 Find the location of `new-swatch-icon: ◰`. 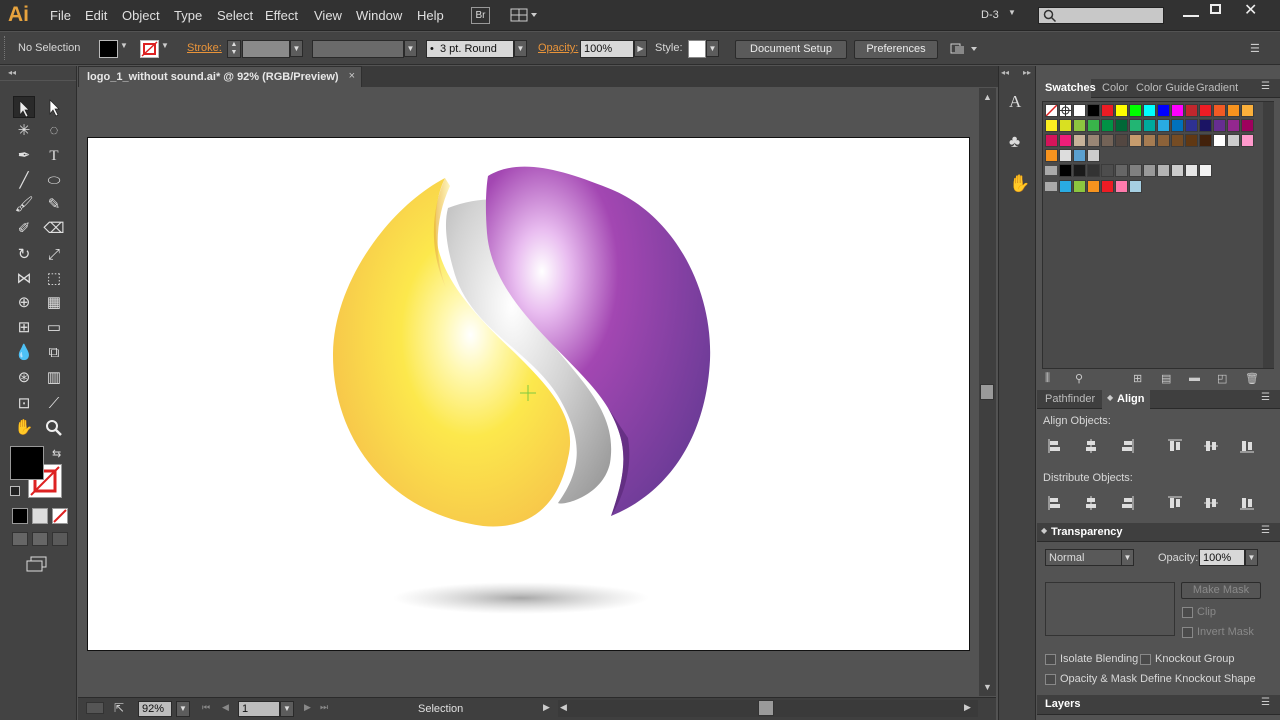

new-swatch-icon: ◰ is located at coordinates (1222, 378).